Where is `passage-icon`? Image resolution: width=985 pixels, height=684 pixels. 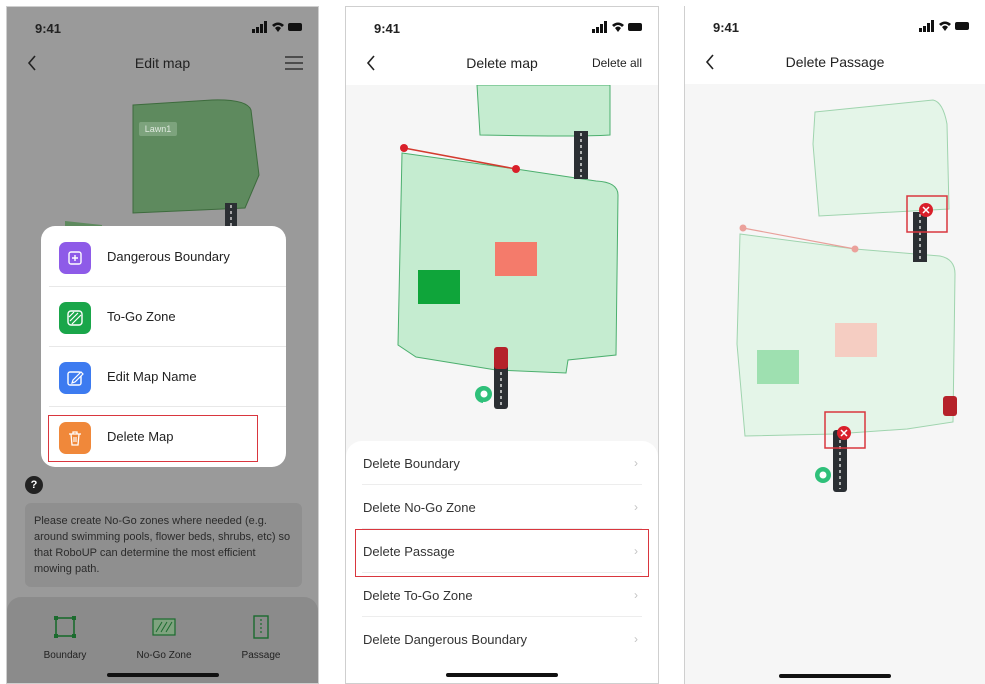
passage-icon is located at coordinates (261, 627).